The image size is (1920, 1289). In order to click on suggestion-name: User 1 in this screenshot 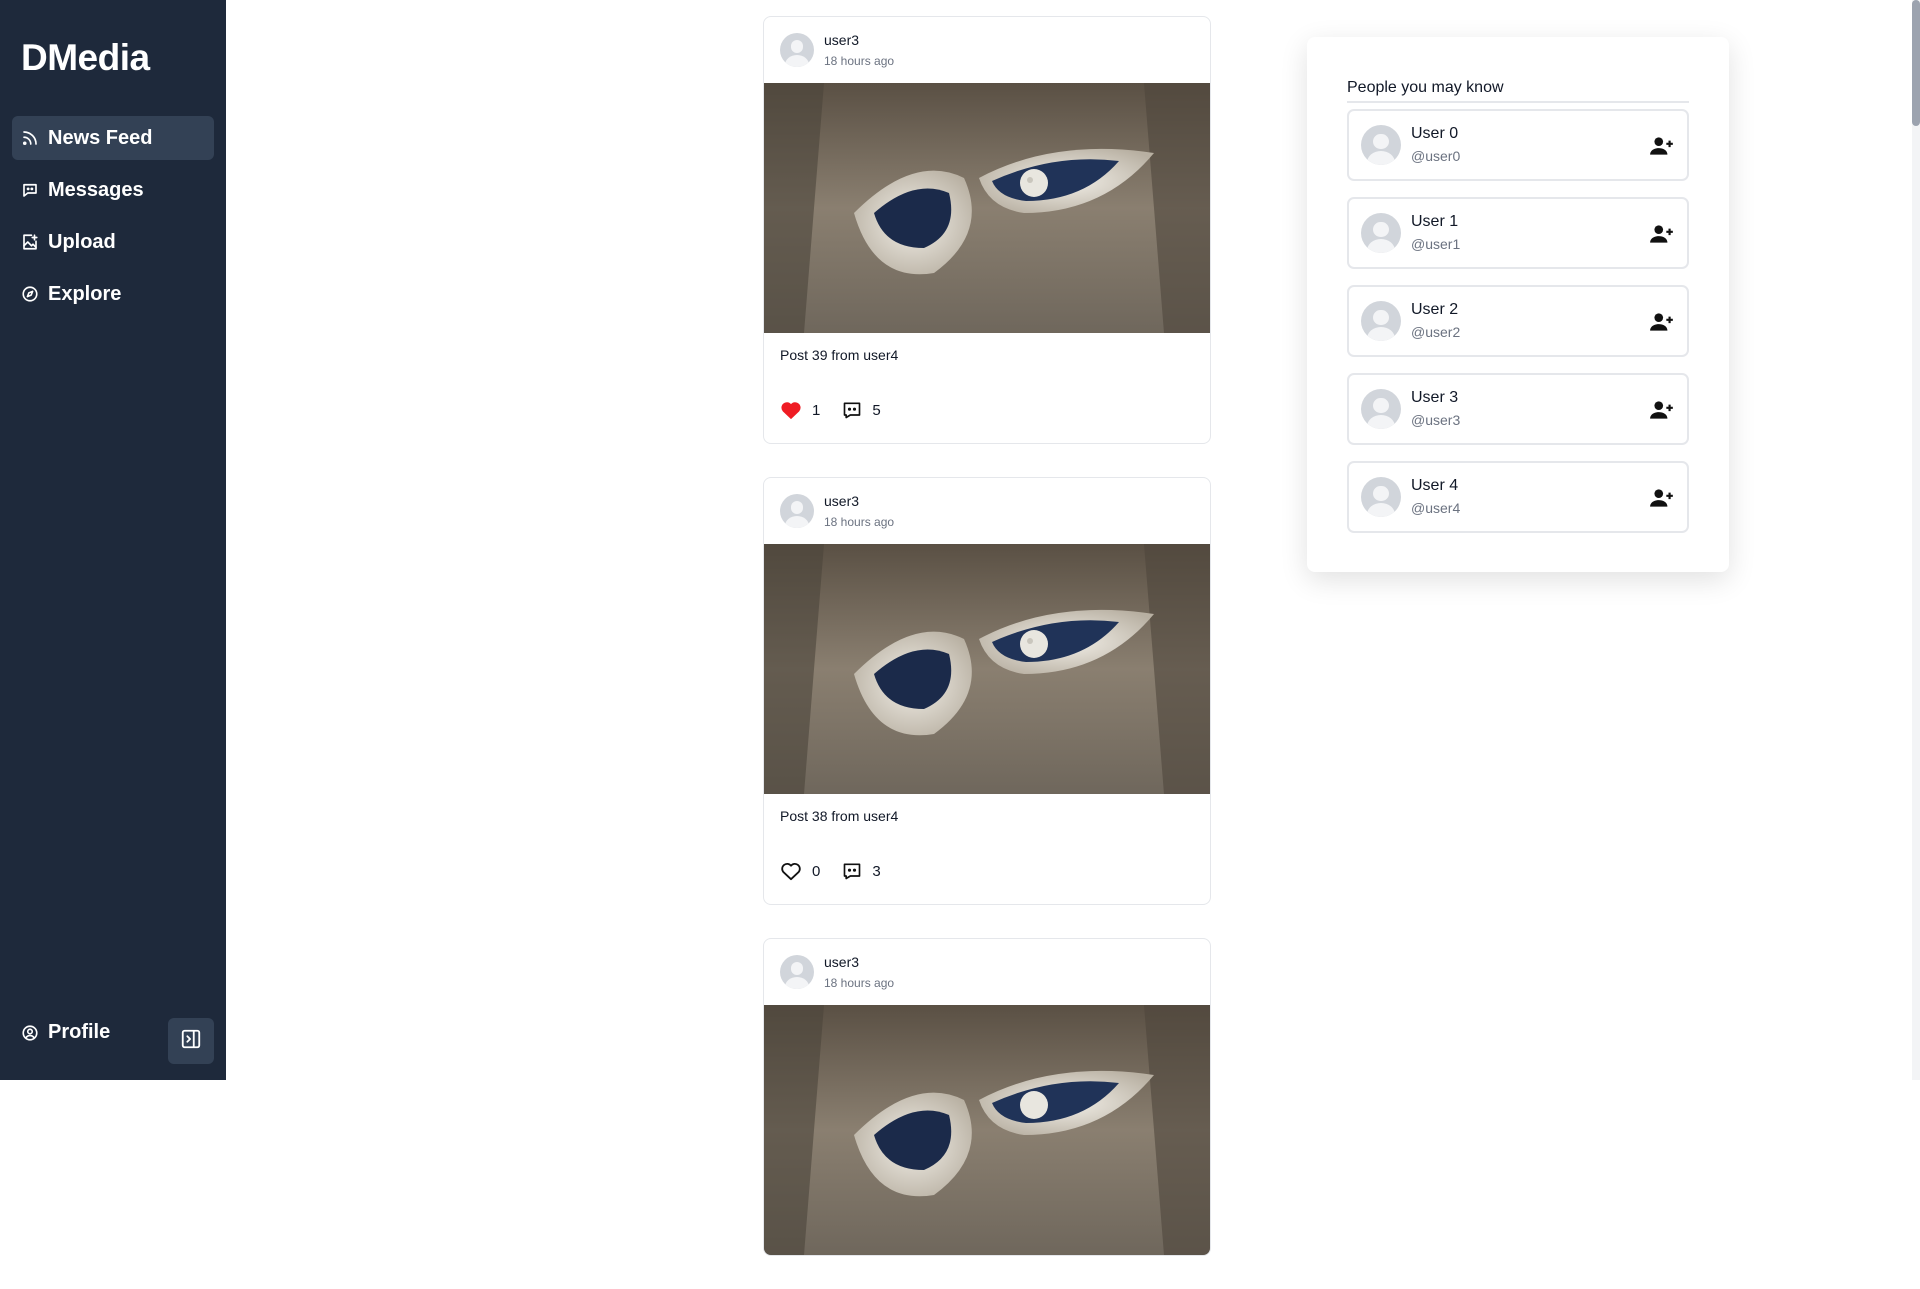, I will do `click(1435, 221)`.